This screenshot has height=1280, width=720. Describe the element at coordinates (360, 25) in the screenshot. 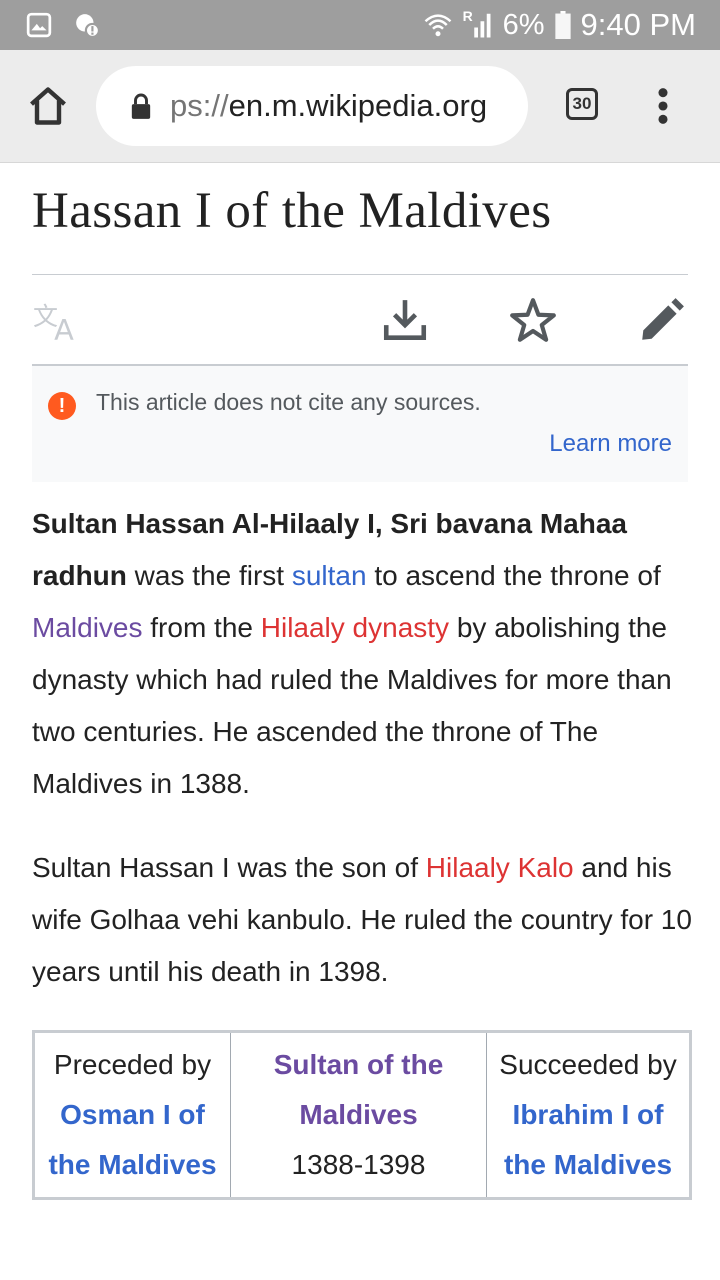

I see `status-bar: R 6% 9:40 PM` at that location.